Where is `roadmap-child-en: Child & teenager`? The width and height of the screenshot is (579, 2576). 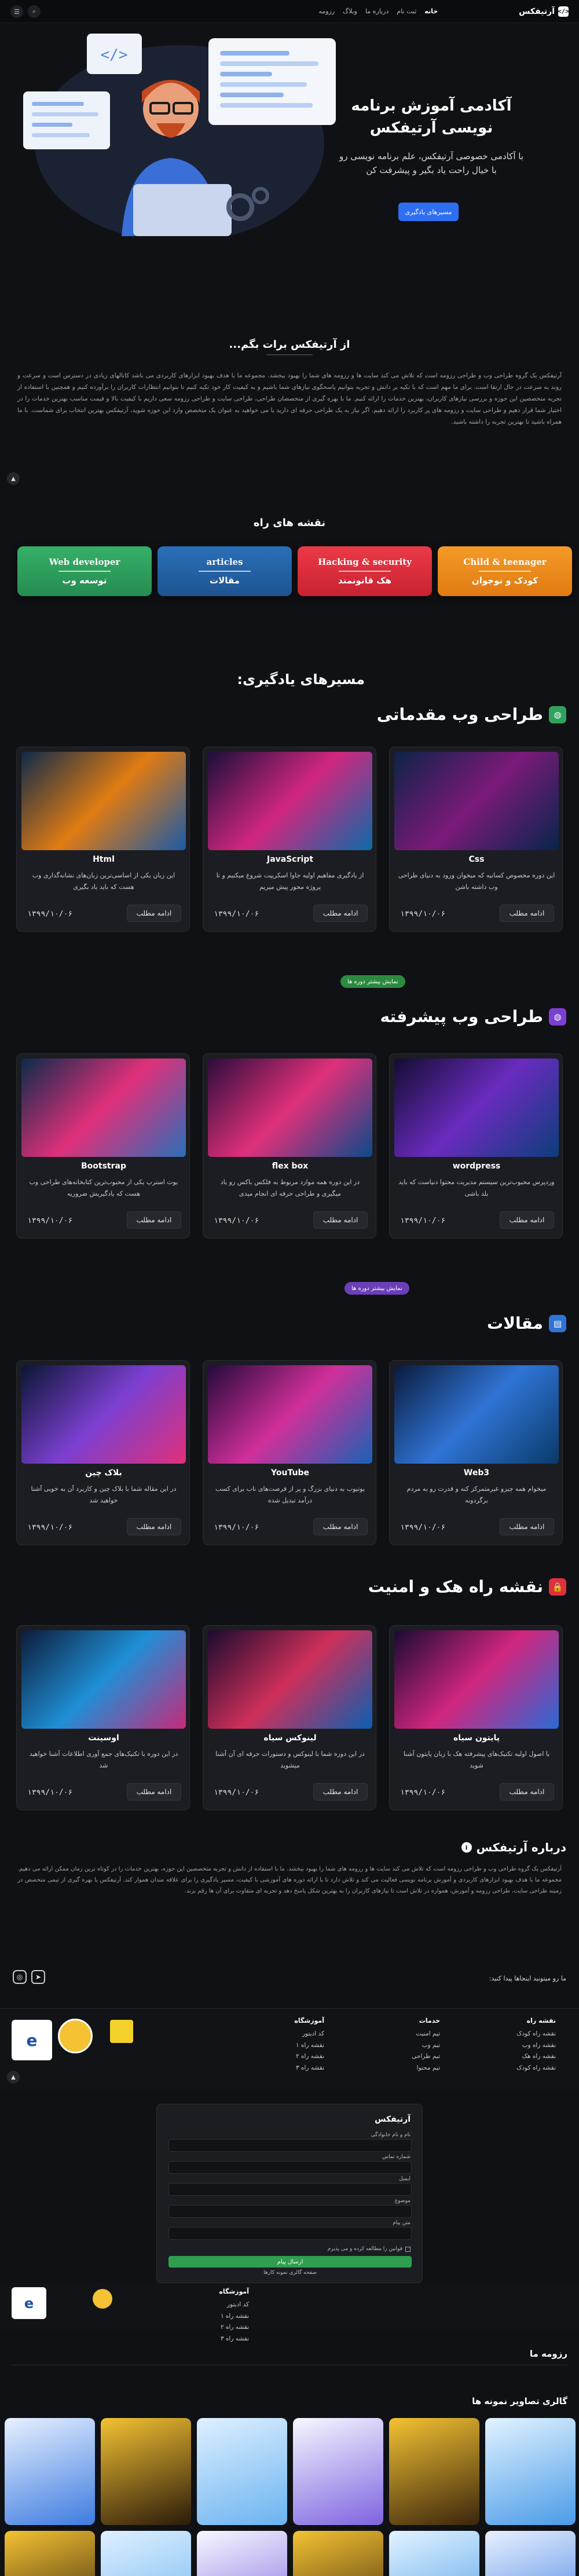
roadmap-child-en: Child & teenager is located at coordinates (505, 562).